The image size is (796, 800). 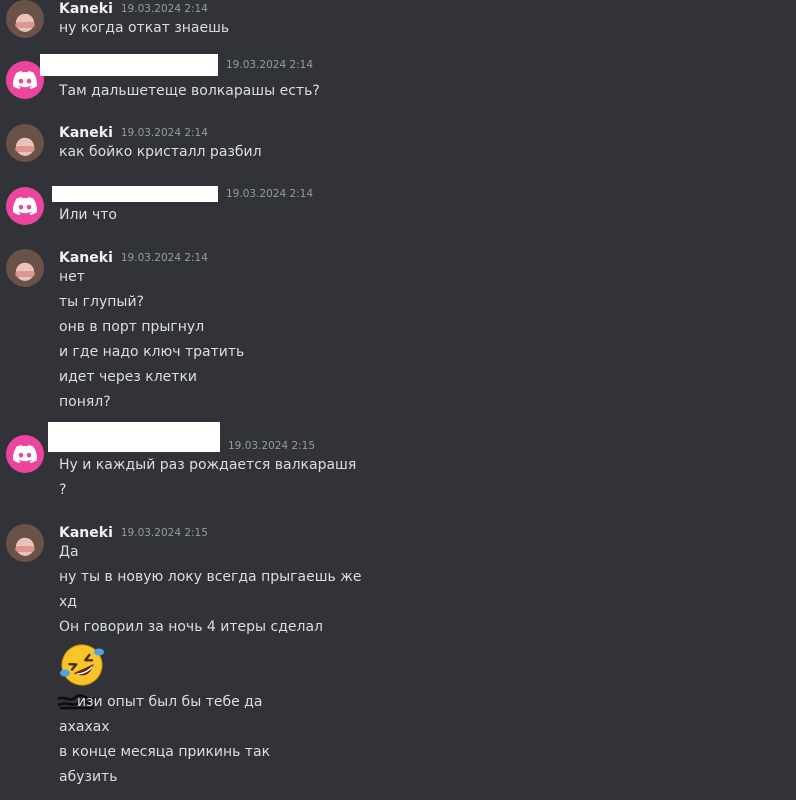 I want to click on message-text: в конце месяца прикинь так, so click(x=165, y=752).